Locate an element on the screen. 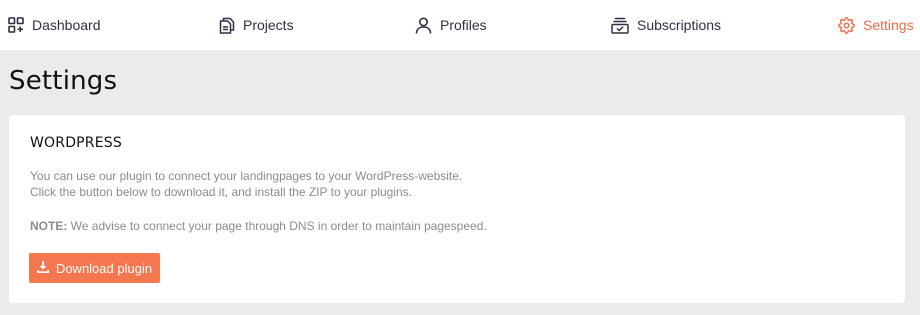 The width and height of the screenshot is (920, 315). nav-item-dashboard: Dashboard is located at coordinates (54, 25).